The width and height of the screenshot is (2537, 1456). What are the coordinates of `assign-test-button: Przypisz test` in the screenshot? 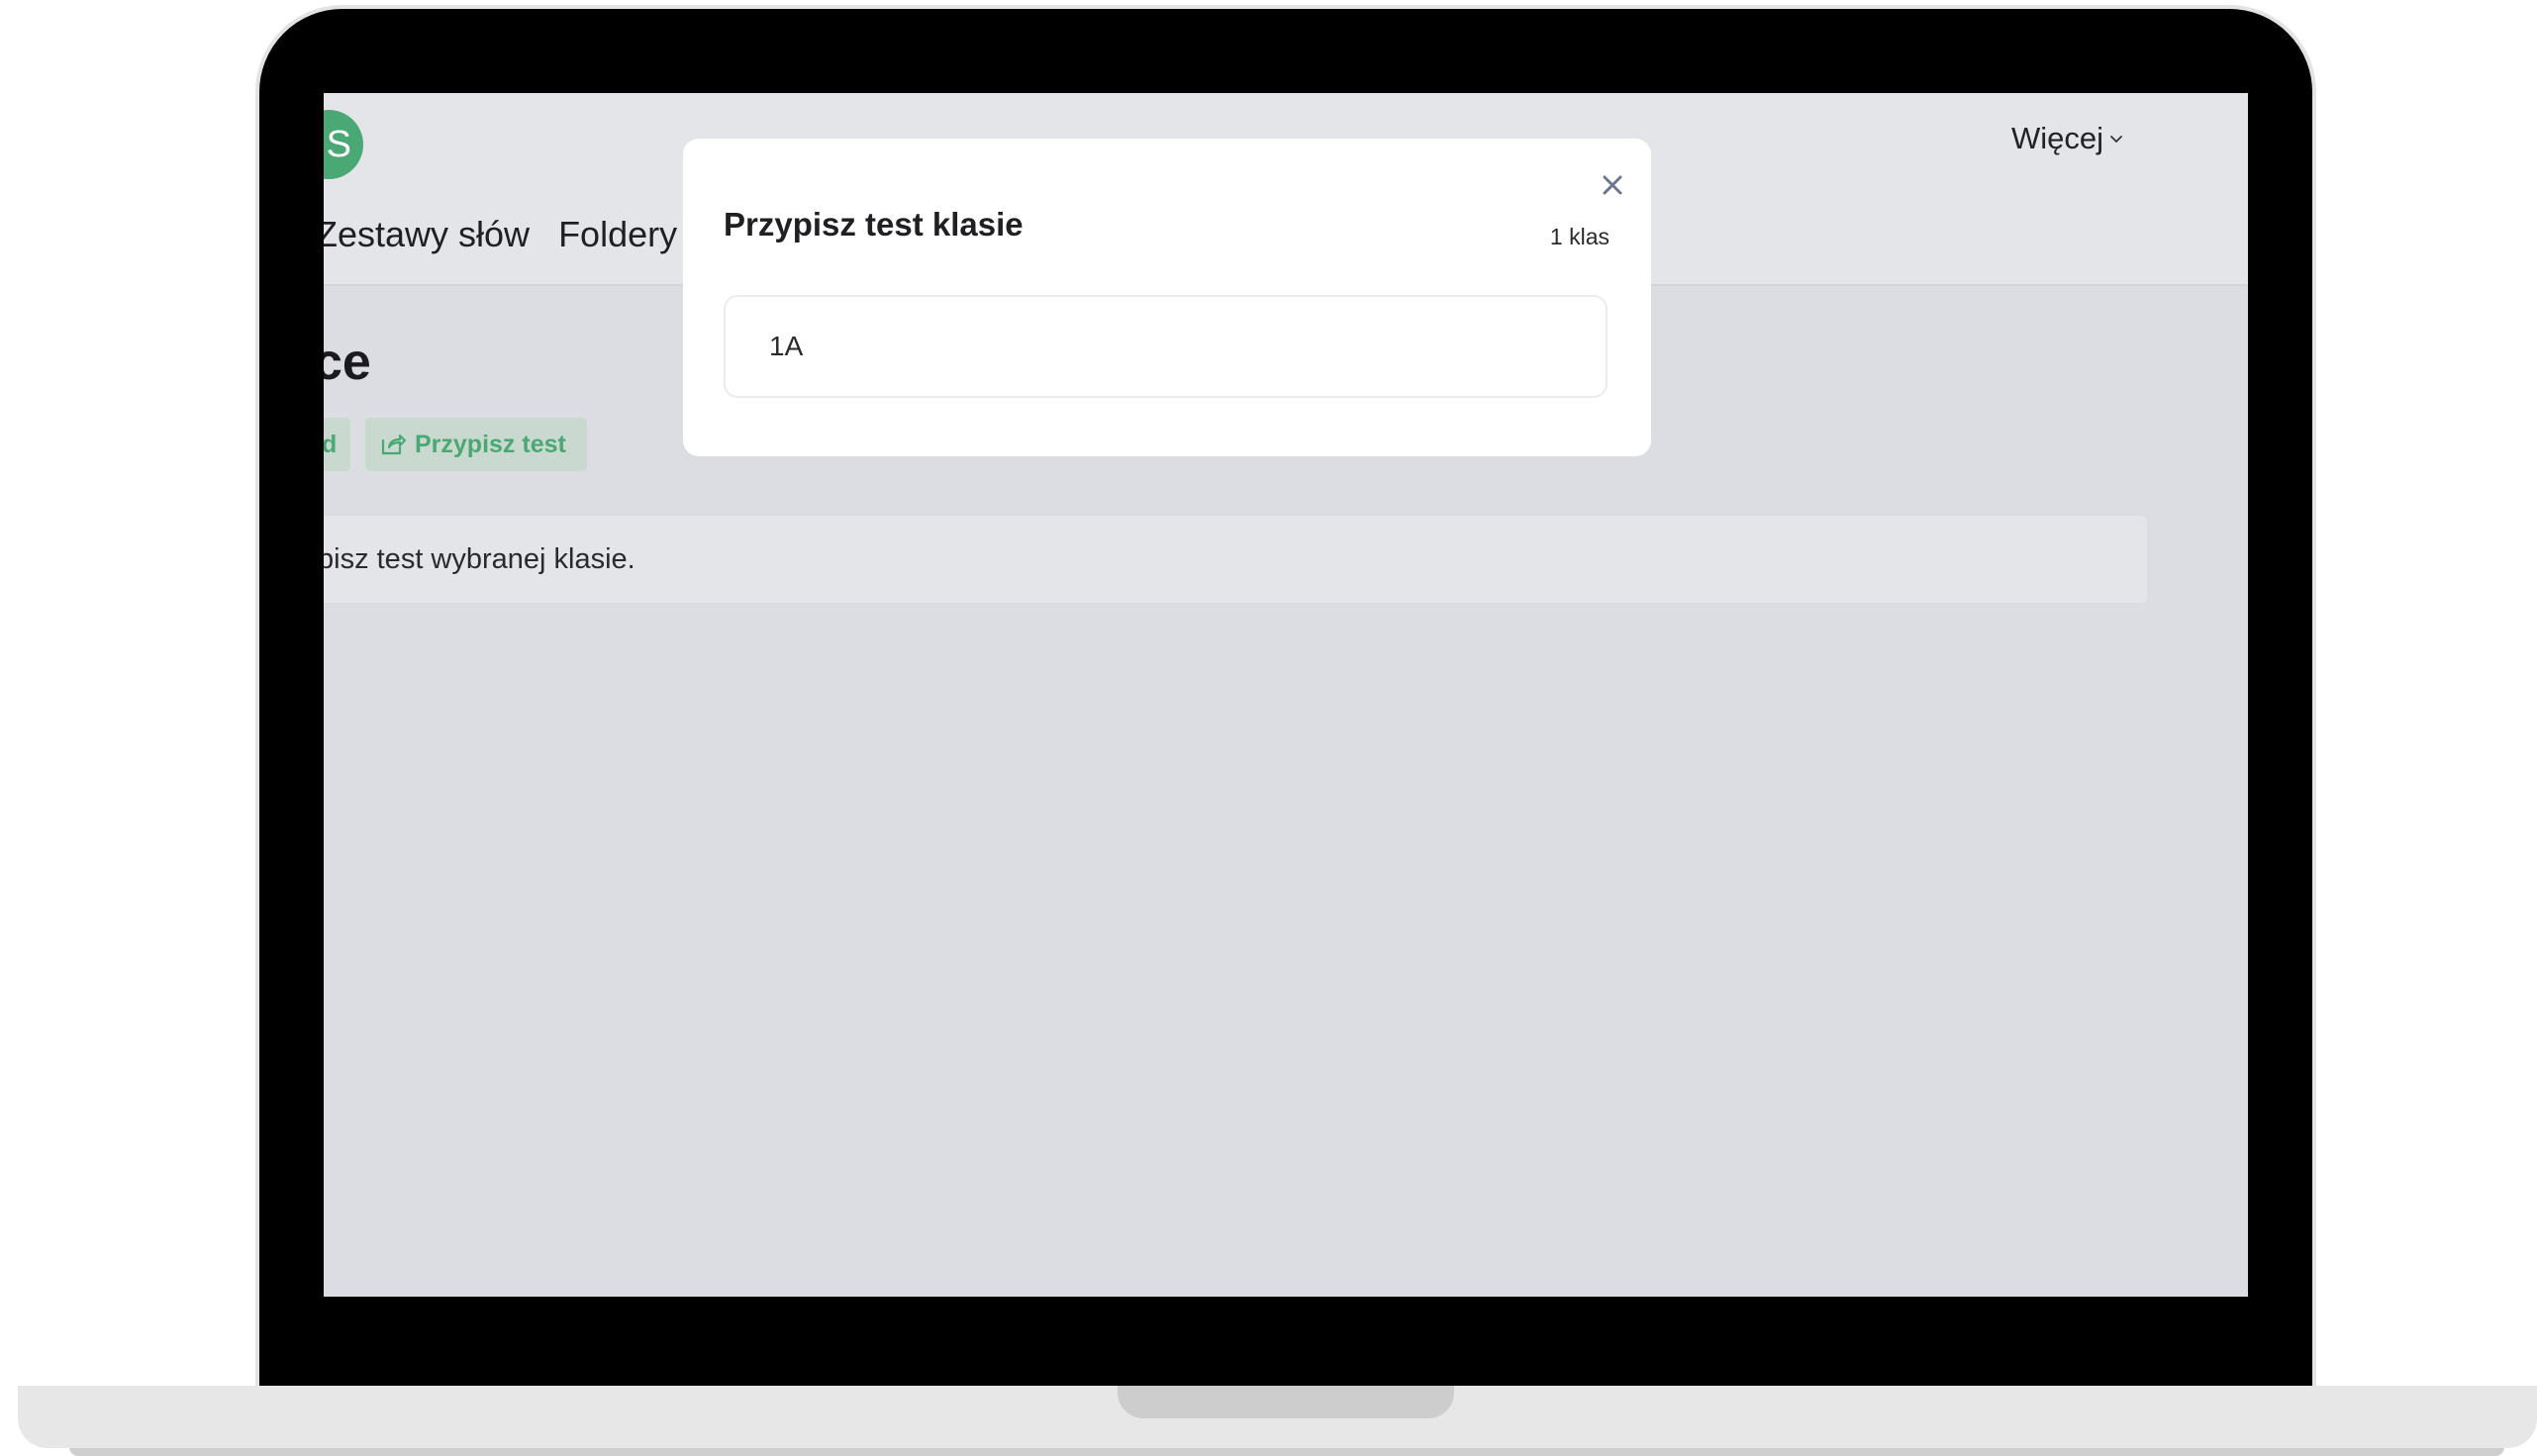 It's located at (476, 444).